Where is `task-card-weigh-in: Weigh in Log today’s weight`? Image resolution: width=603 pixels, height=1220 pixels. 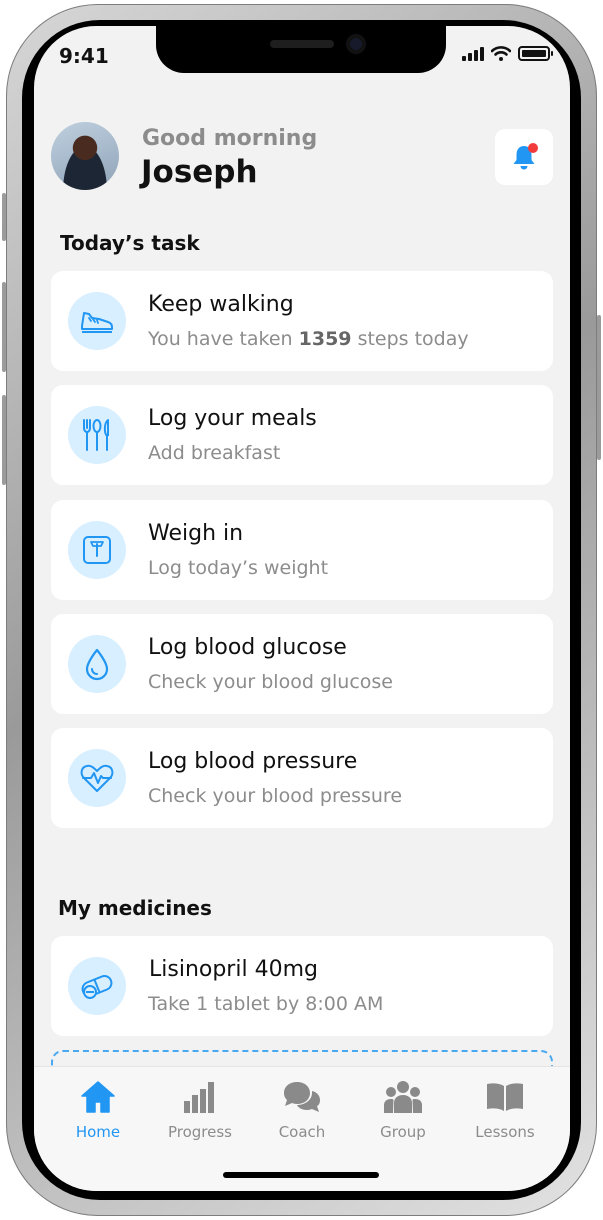 task-card-weigh-in: Weigh in Log today’s weight is located at coordinates (302, 550).